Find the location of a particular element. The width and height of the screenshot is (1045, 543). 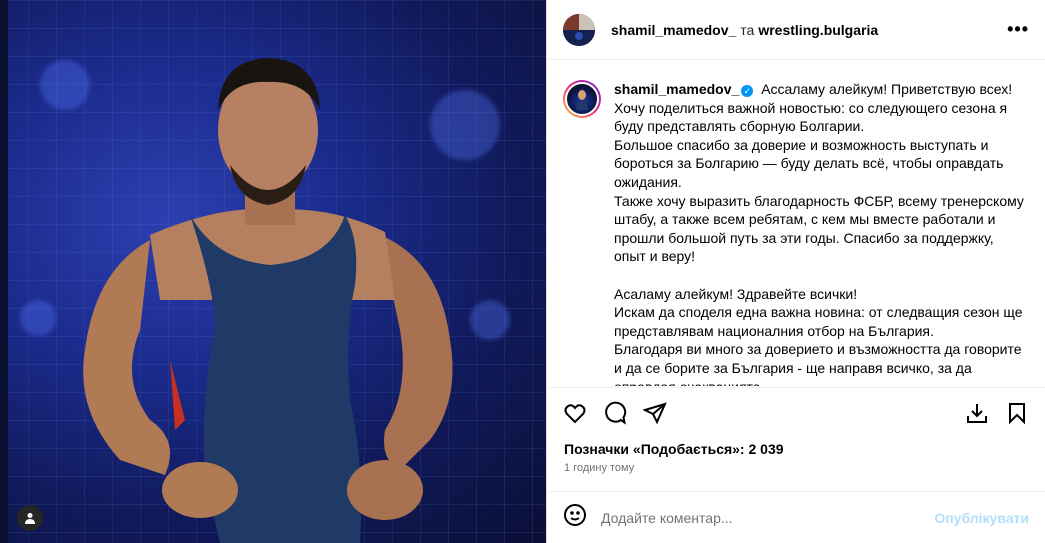

user-icon is located at coordinates (30, 518).